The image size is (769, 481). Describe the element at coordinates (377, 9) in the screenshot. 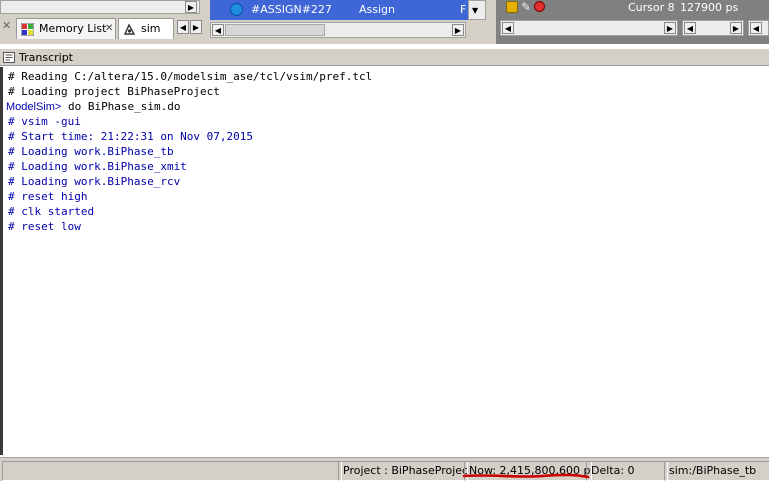

I see `object-type: Assign` at that location.